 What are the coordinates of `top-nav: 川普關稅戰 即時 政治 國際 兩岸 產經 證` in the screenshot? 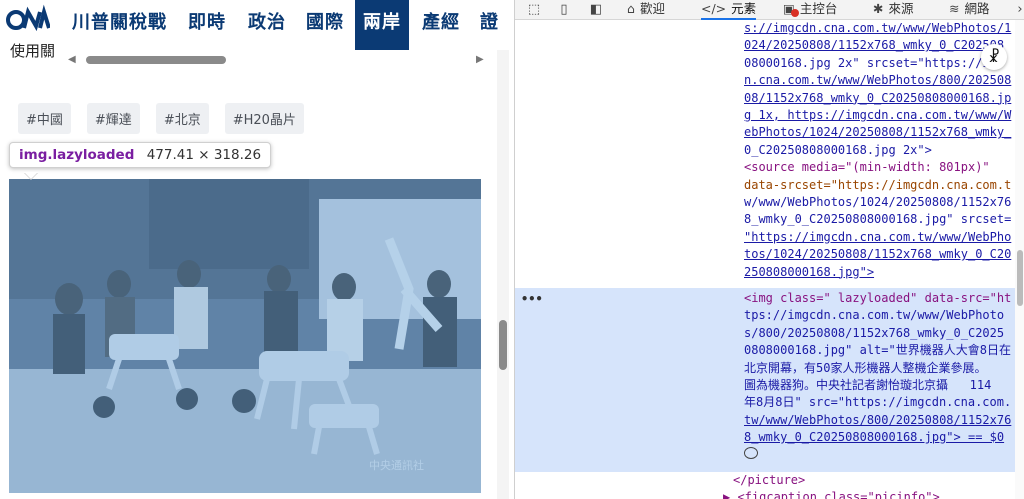 It's located at (255, 25).